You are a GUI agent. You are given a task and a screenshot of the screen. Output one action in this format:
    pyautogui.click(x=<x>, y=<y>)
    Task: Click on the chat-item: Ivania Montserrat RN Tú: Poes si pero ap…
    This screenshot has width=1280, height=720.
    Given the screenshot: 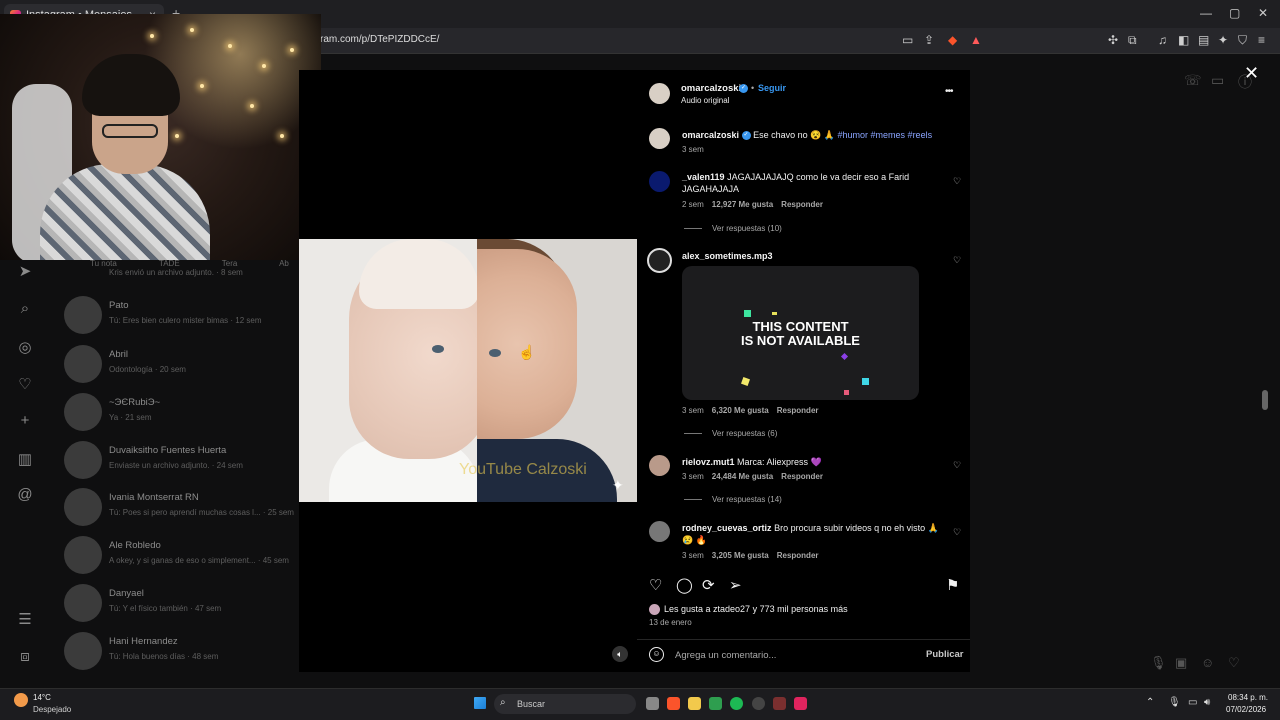 What is the action you would take?
    pyautogui.click(x=179, y=510)
    